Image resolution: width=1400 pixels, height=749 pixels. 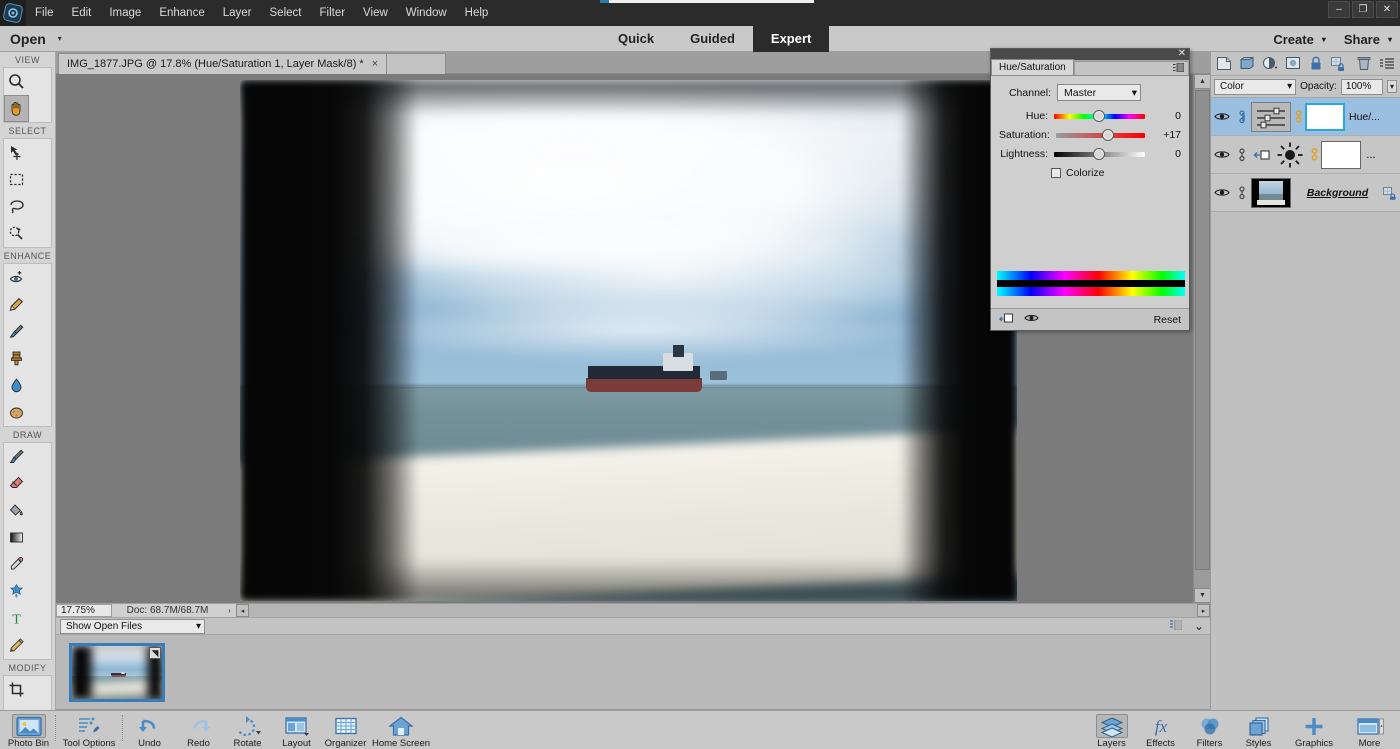 What do you see at coordinates (1160, 730) in the screenshot?
I see `taskbar-effects: fx Effects` at bounding box center [1160, 730].